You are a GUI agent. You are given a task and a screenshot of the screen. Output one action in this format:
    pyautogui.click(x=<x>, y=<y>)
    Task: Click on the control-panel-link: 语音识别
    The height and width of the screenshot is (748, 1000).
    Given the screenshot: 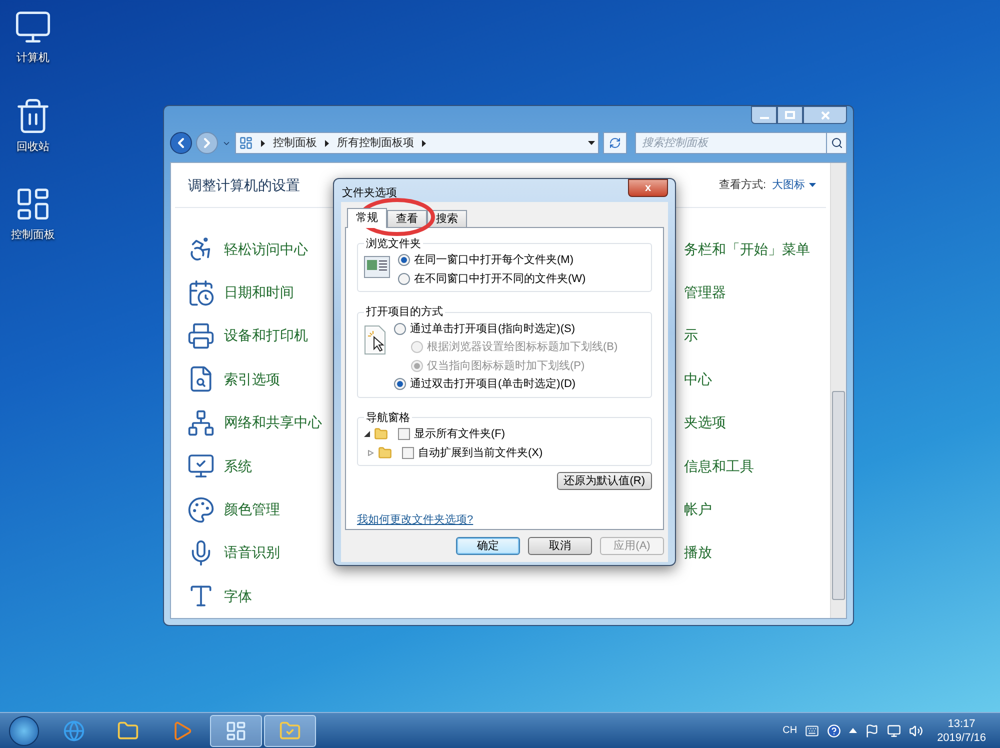 What is the action you would take?
    pyautogui.click(x=252, y=553)
    